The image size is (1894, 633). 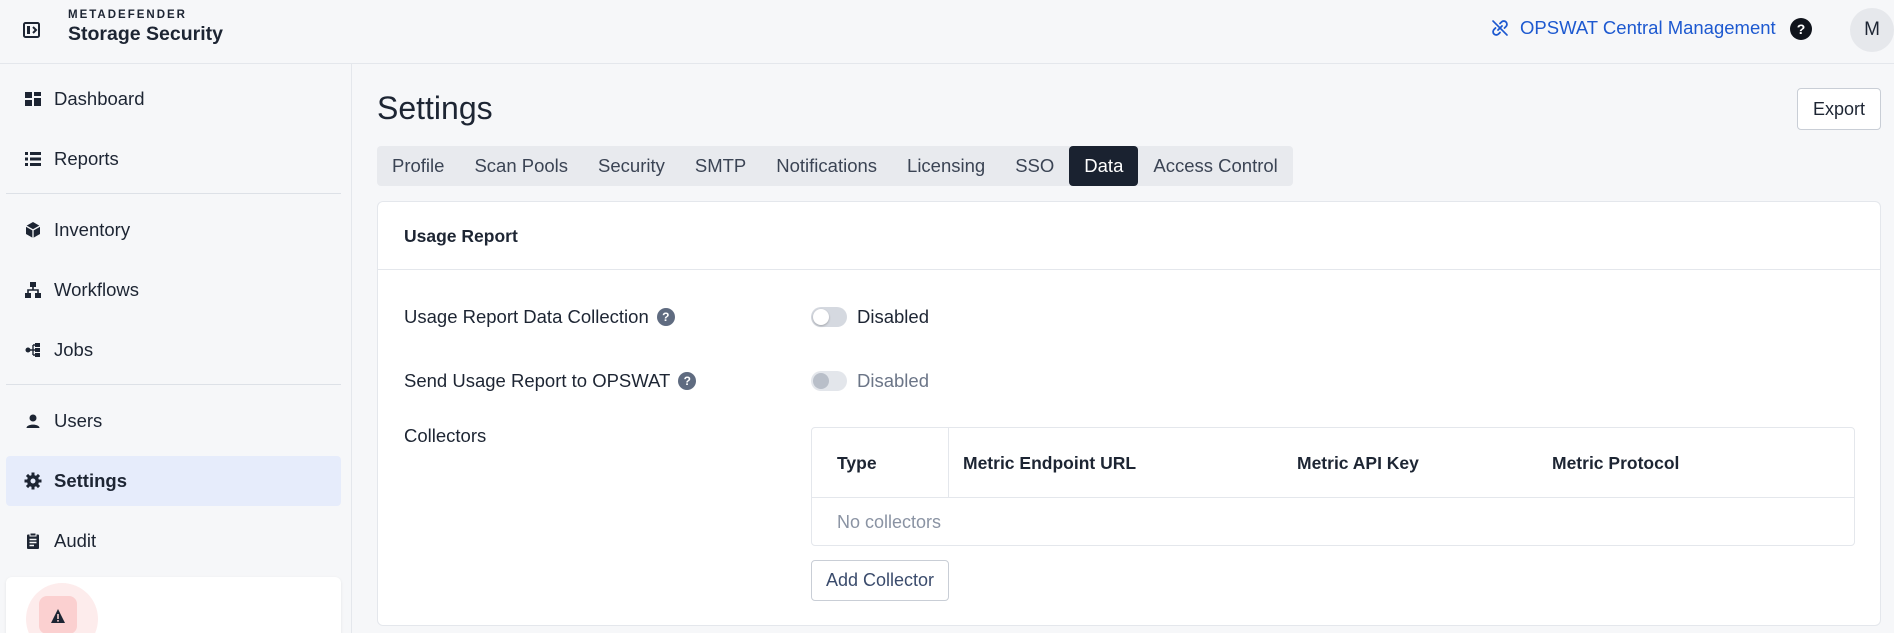 What do you see at coordinates (33, 99) in the screenshot?
I see `dashboard-icon` at bounding box center [33, 99].